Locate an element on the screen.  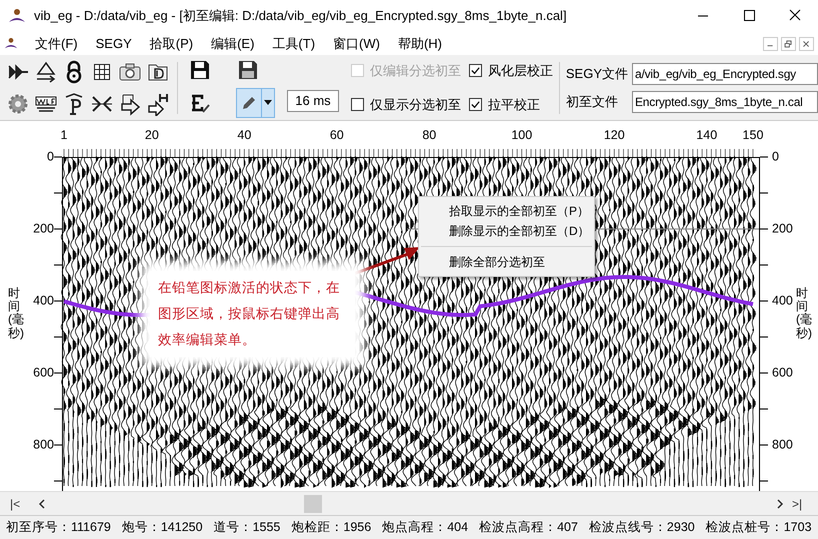
axis-tick-label: 120 is located at coordinates (614, 135).